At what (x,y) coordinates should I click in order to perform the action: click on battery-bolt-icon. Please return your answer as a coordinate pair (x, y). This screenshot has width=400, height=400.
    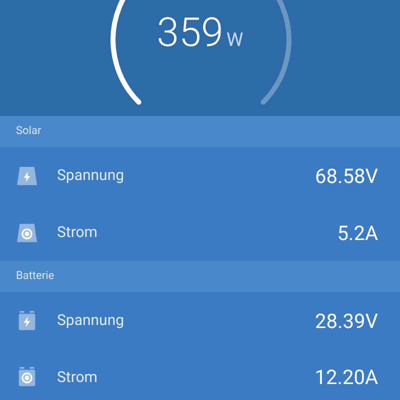
    Looking at the image, I should click on (27, 320).